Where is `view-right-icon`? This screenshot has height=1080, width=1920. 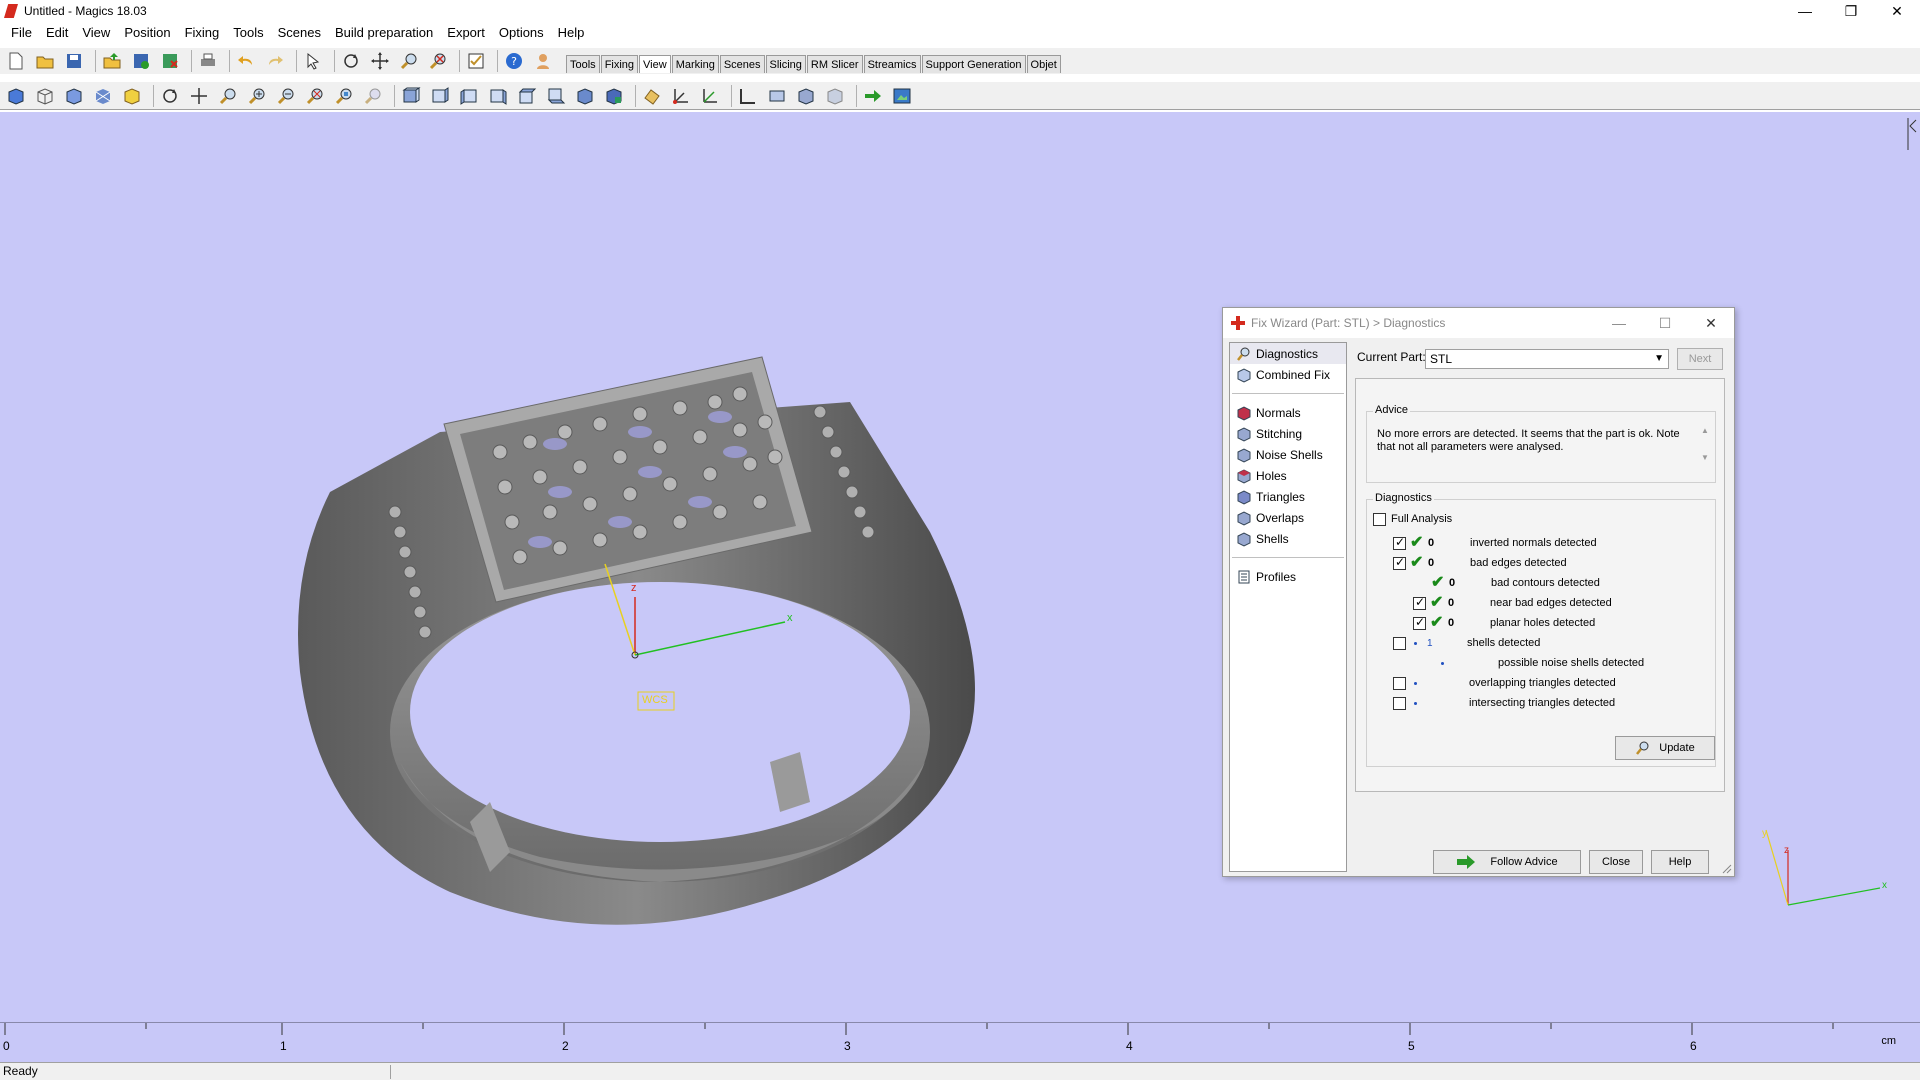
view-right-icon is located at coordinates (498, 96).